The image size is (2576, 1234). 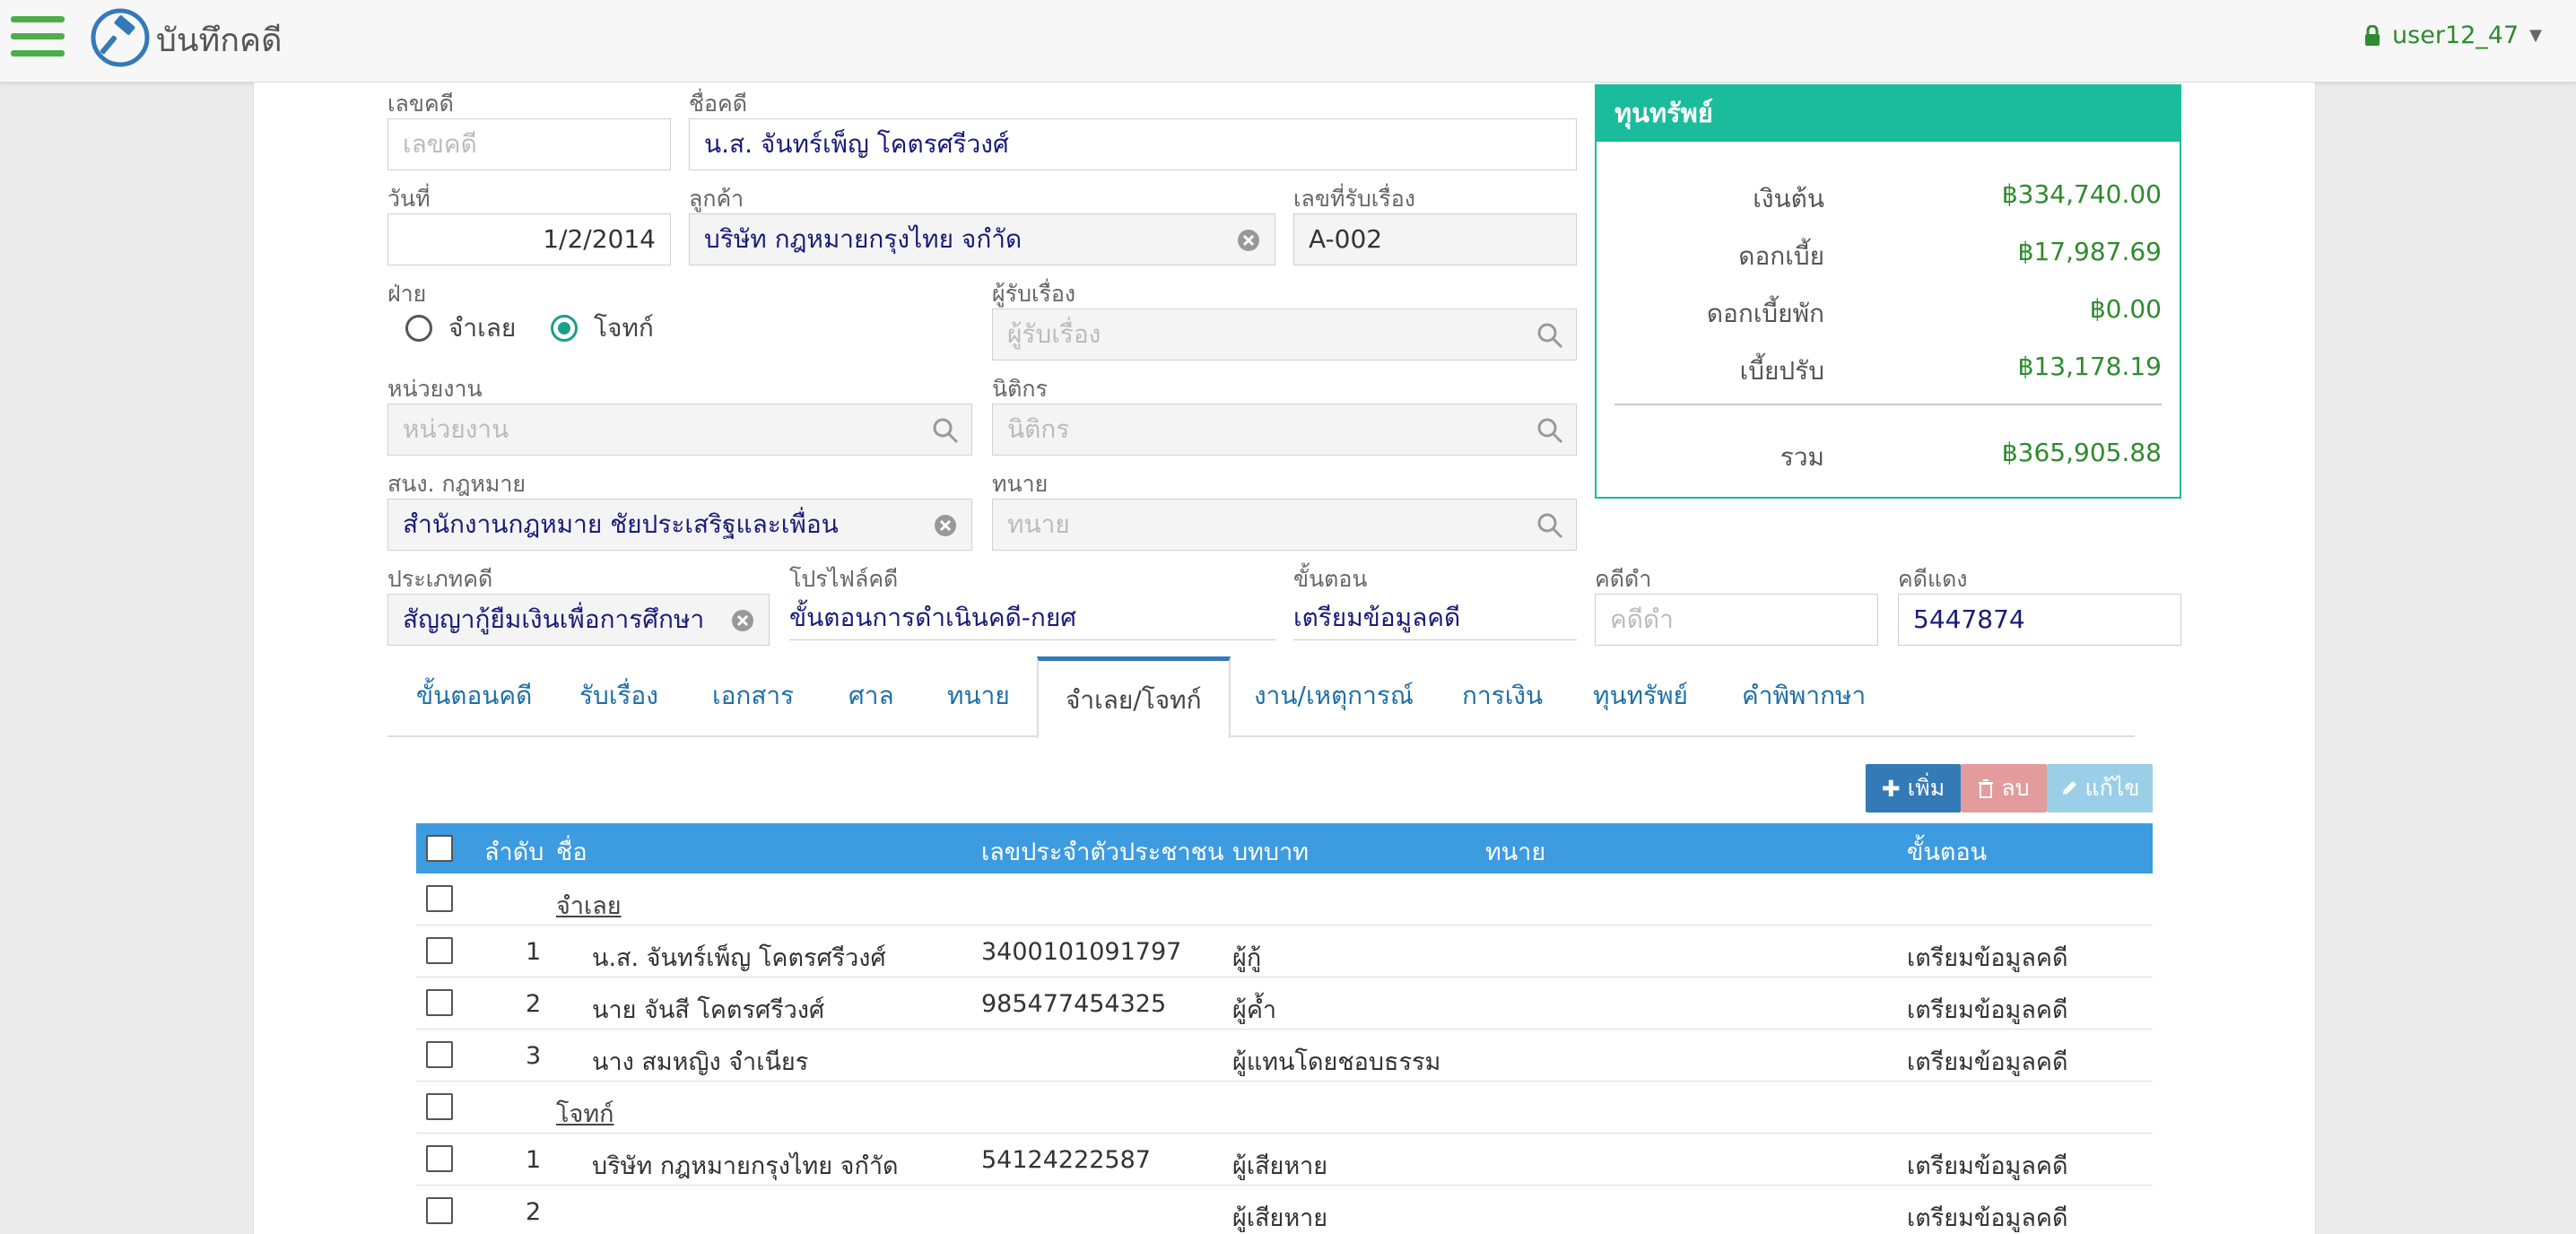 What do you see at coordinates (1284, 1210) in the screenshot?
I see `table-row: 2 ผู้เสียหาย เตรียมข้อมูลคดี` at bounding box center [1284, 1210].